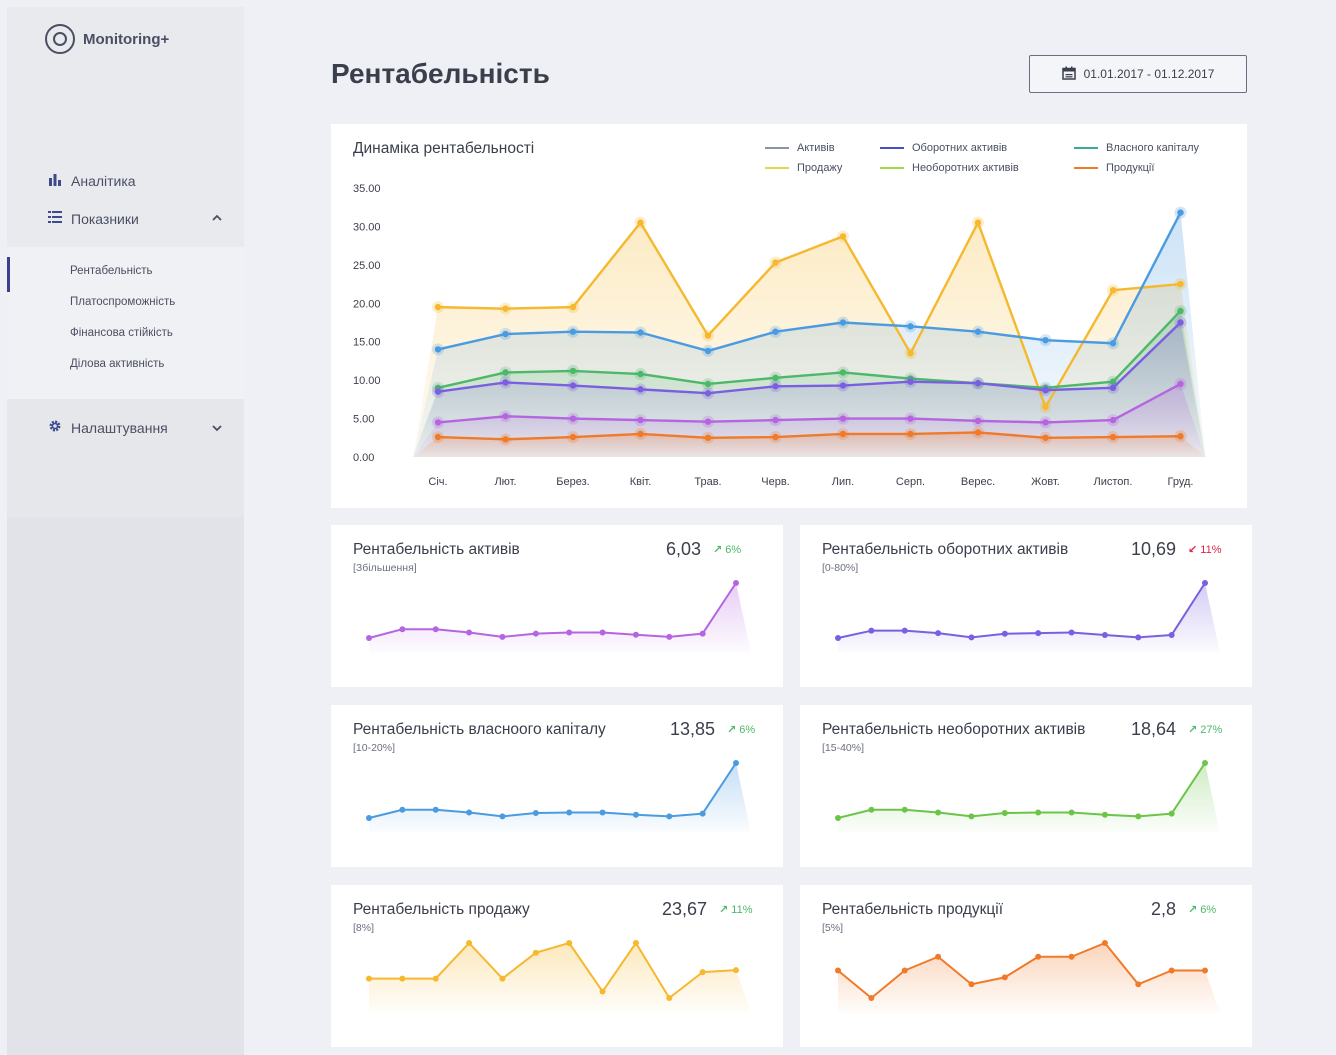  What do you see at coordinates (1026, 966) in the screenshot?
I see `metric-card: Рентабельність продукції [5%] 2,8 ↗ 6%` at bounding box center [1026, 966].